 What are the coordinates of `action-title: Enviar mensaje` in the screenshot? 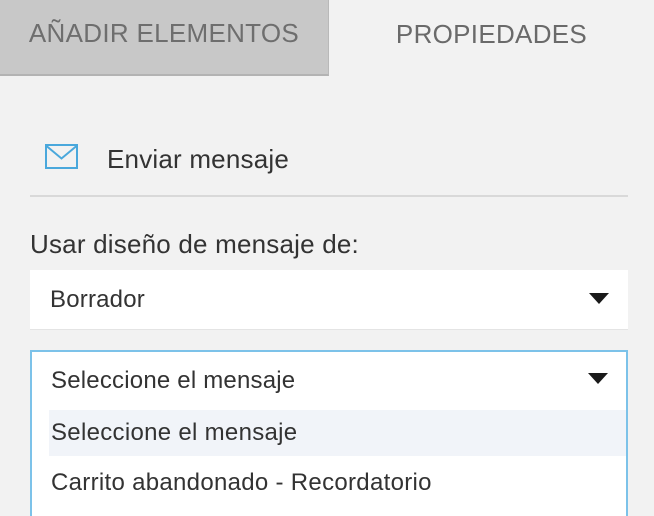 It's located at (198, 159).